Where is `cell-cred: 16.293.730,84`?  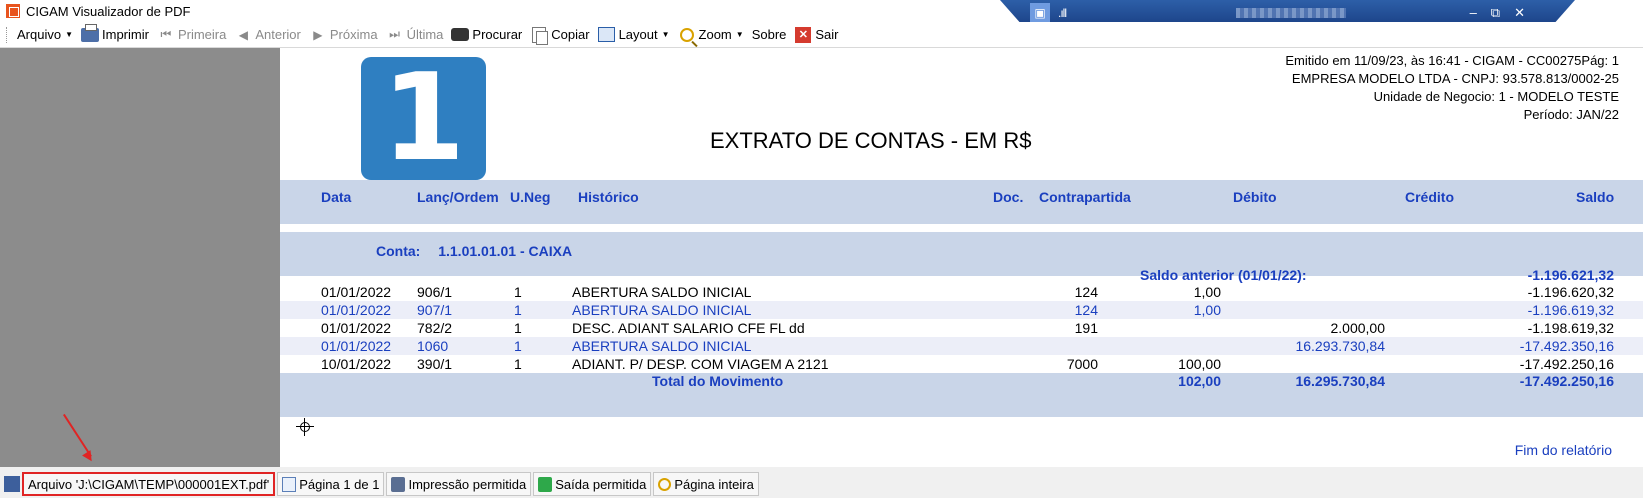 cell-cred: 16.293.730,84 is located at coordinates (1340, 346).